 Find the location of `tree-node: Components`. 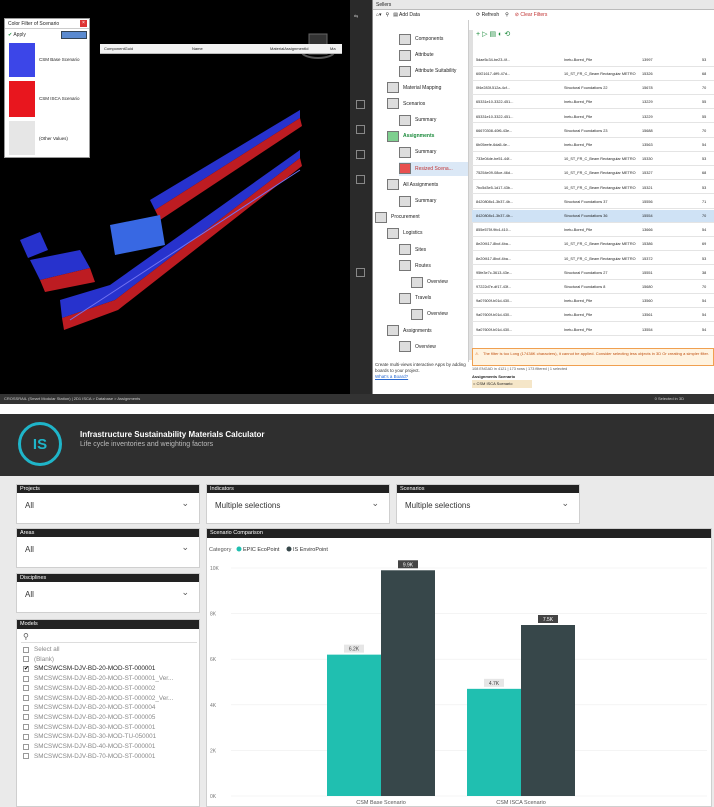

tree-node: Components is located at coordinates (433, 39).